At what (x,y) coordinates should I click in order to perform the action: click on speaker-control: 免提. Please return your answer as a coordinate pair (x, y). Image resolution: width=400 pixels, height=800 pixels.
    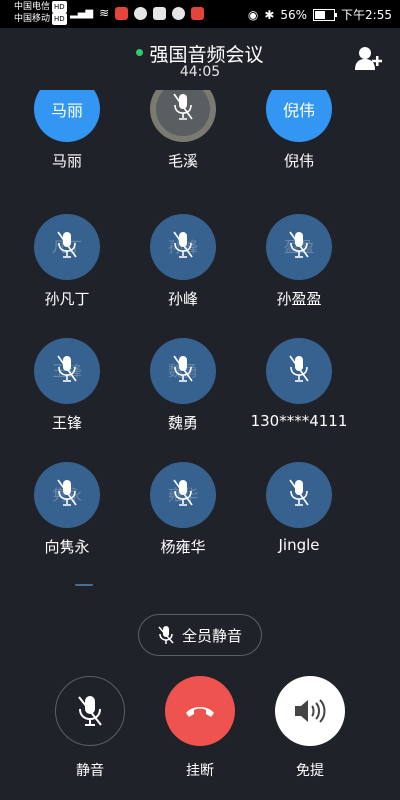
    Looking at the image, I should click on (310, 728).